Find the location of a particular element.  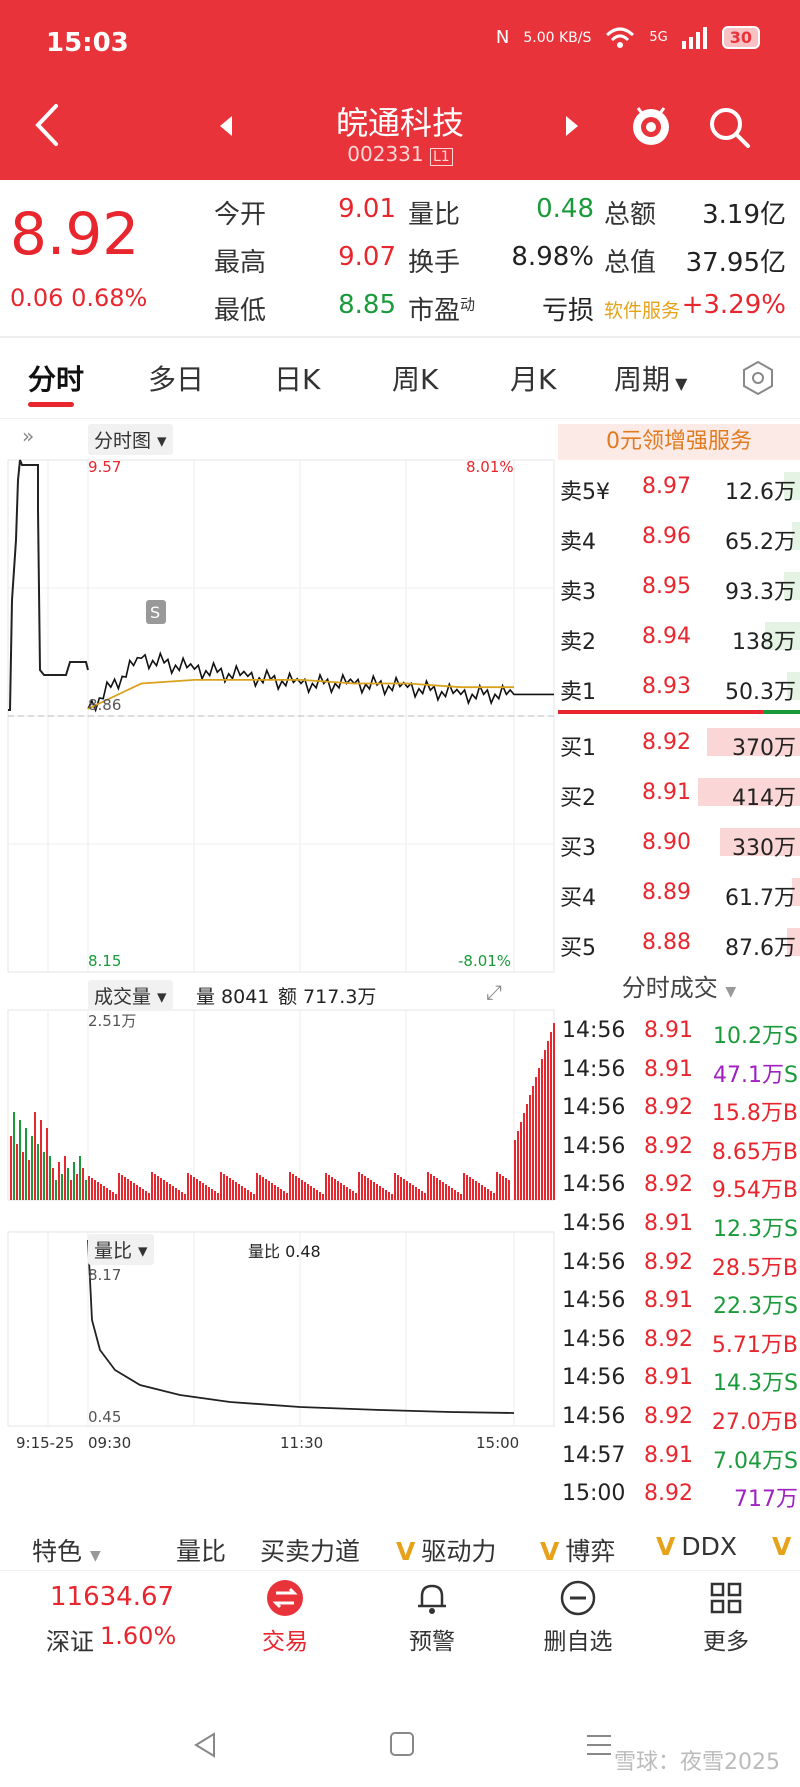

axis-prev-close: 8.86 is located at coordinates (105, 705).